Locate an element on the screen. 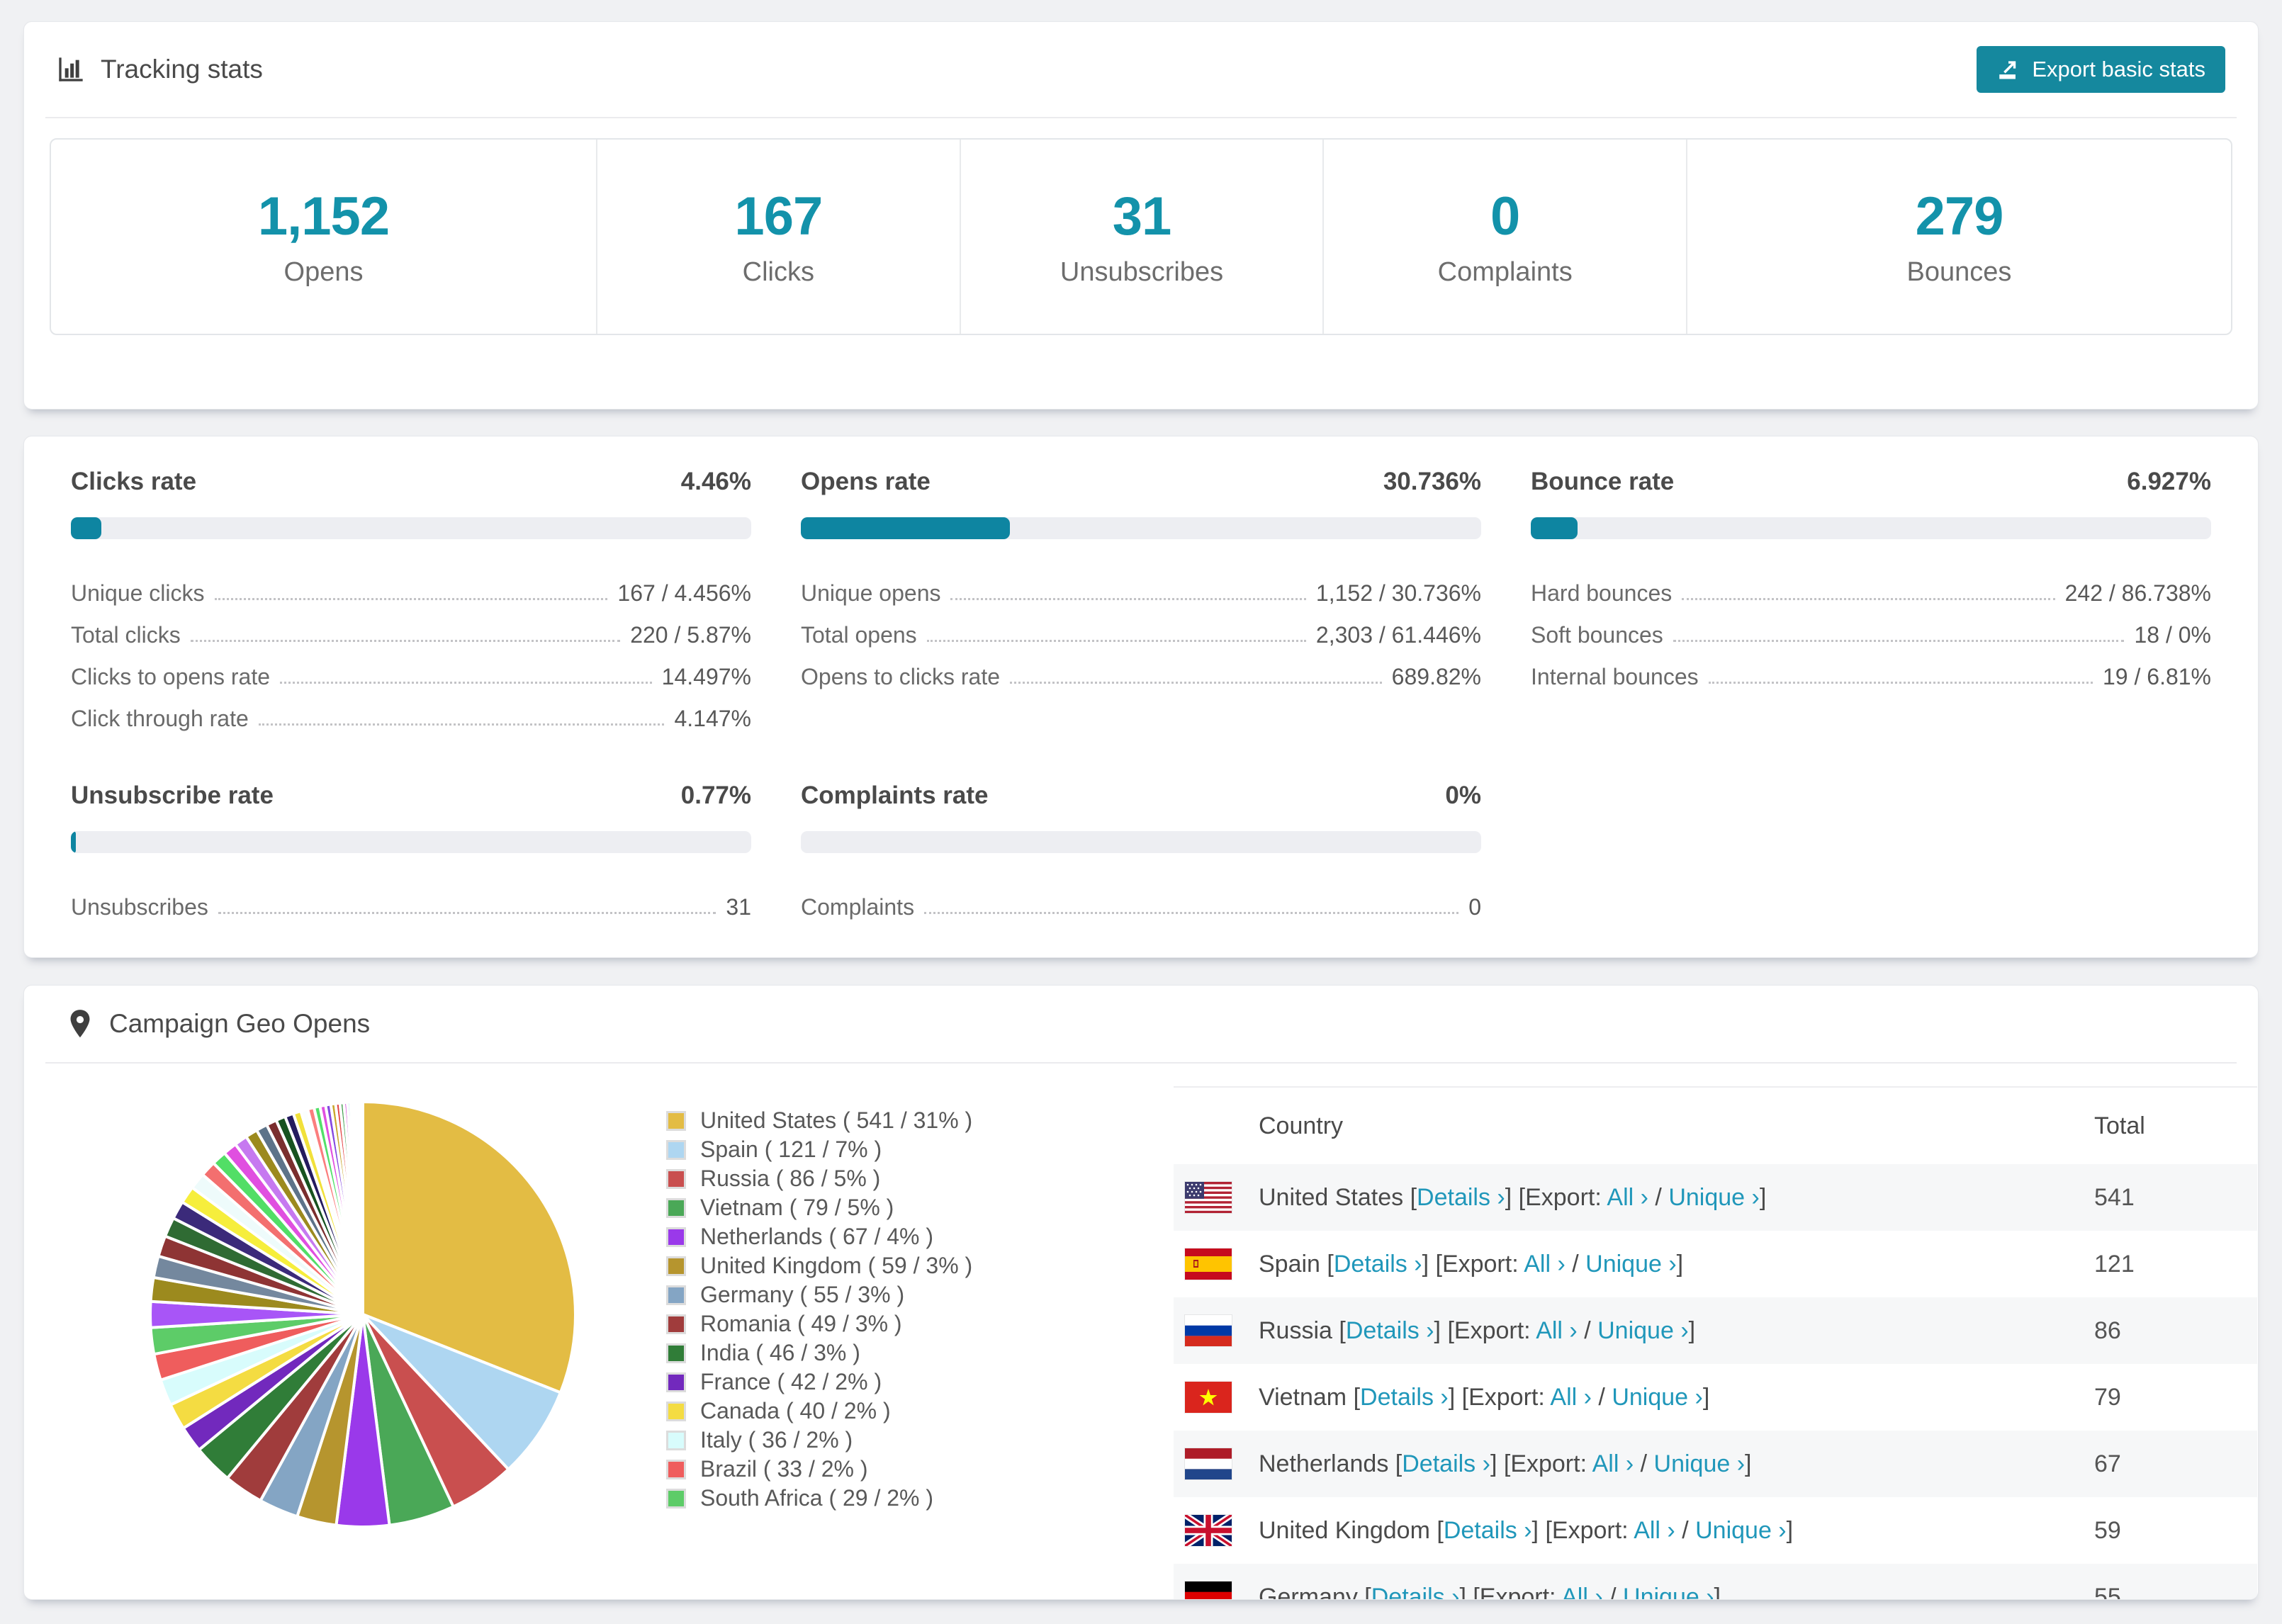  legend-item: India ( 46 / 3% ) is located at coordinates (819, 1353).